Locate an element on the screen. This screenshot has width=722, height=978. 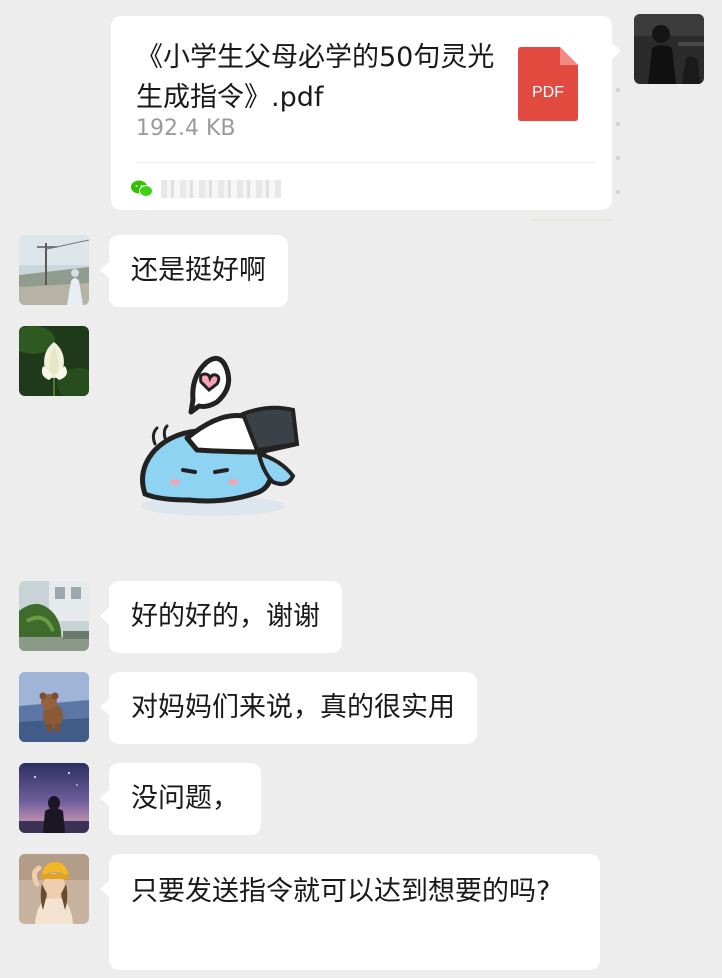
message-bubble: 对妈妈们来说，真的很实用 is located at coordinates (288, 708).